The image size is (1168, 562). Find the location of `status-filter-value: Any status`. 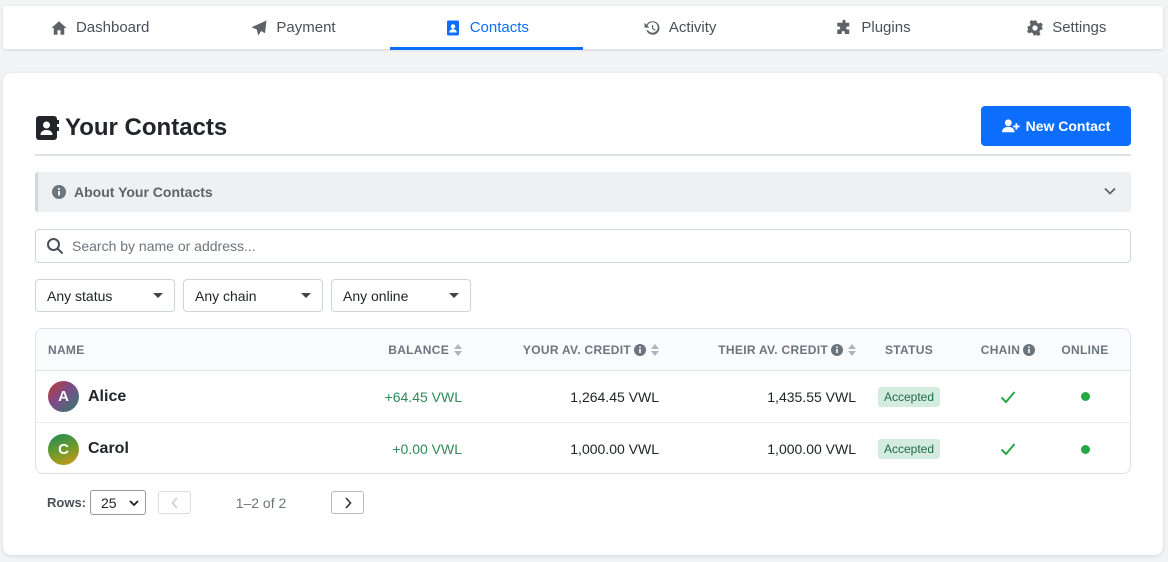

status-filter-value: Any status is located at coordinates (80, 295).